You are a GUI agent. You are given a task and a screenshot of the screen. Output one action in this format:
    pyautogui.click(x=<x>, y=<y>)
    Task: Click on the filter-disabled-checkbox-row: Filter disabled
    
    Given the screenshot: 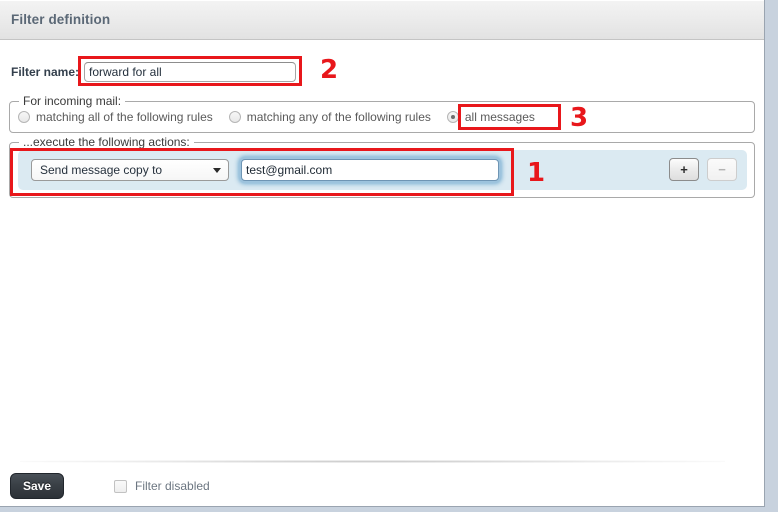 What is the action you would take?
    pyautogui.click(x=162, y=486)
    